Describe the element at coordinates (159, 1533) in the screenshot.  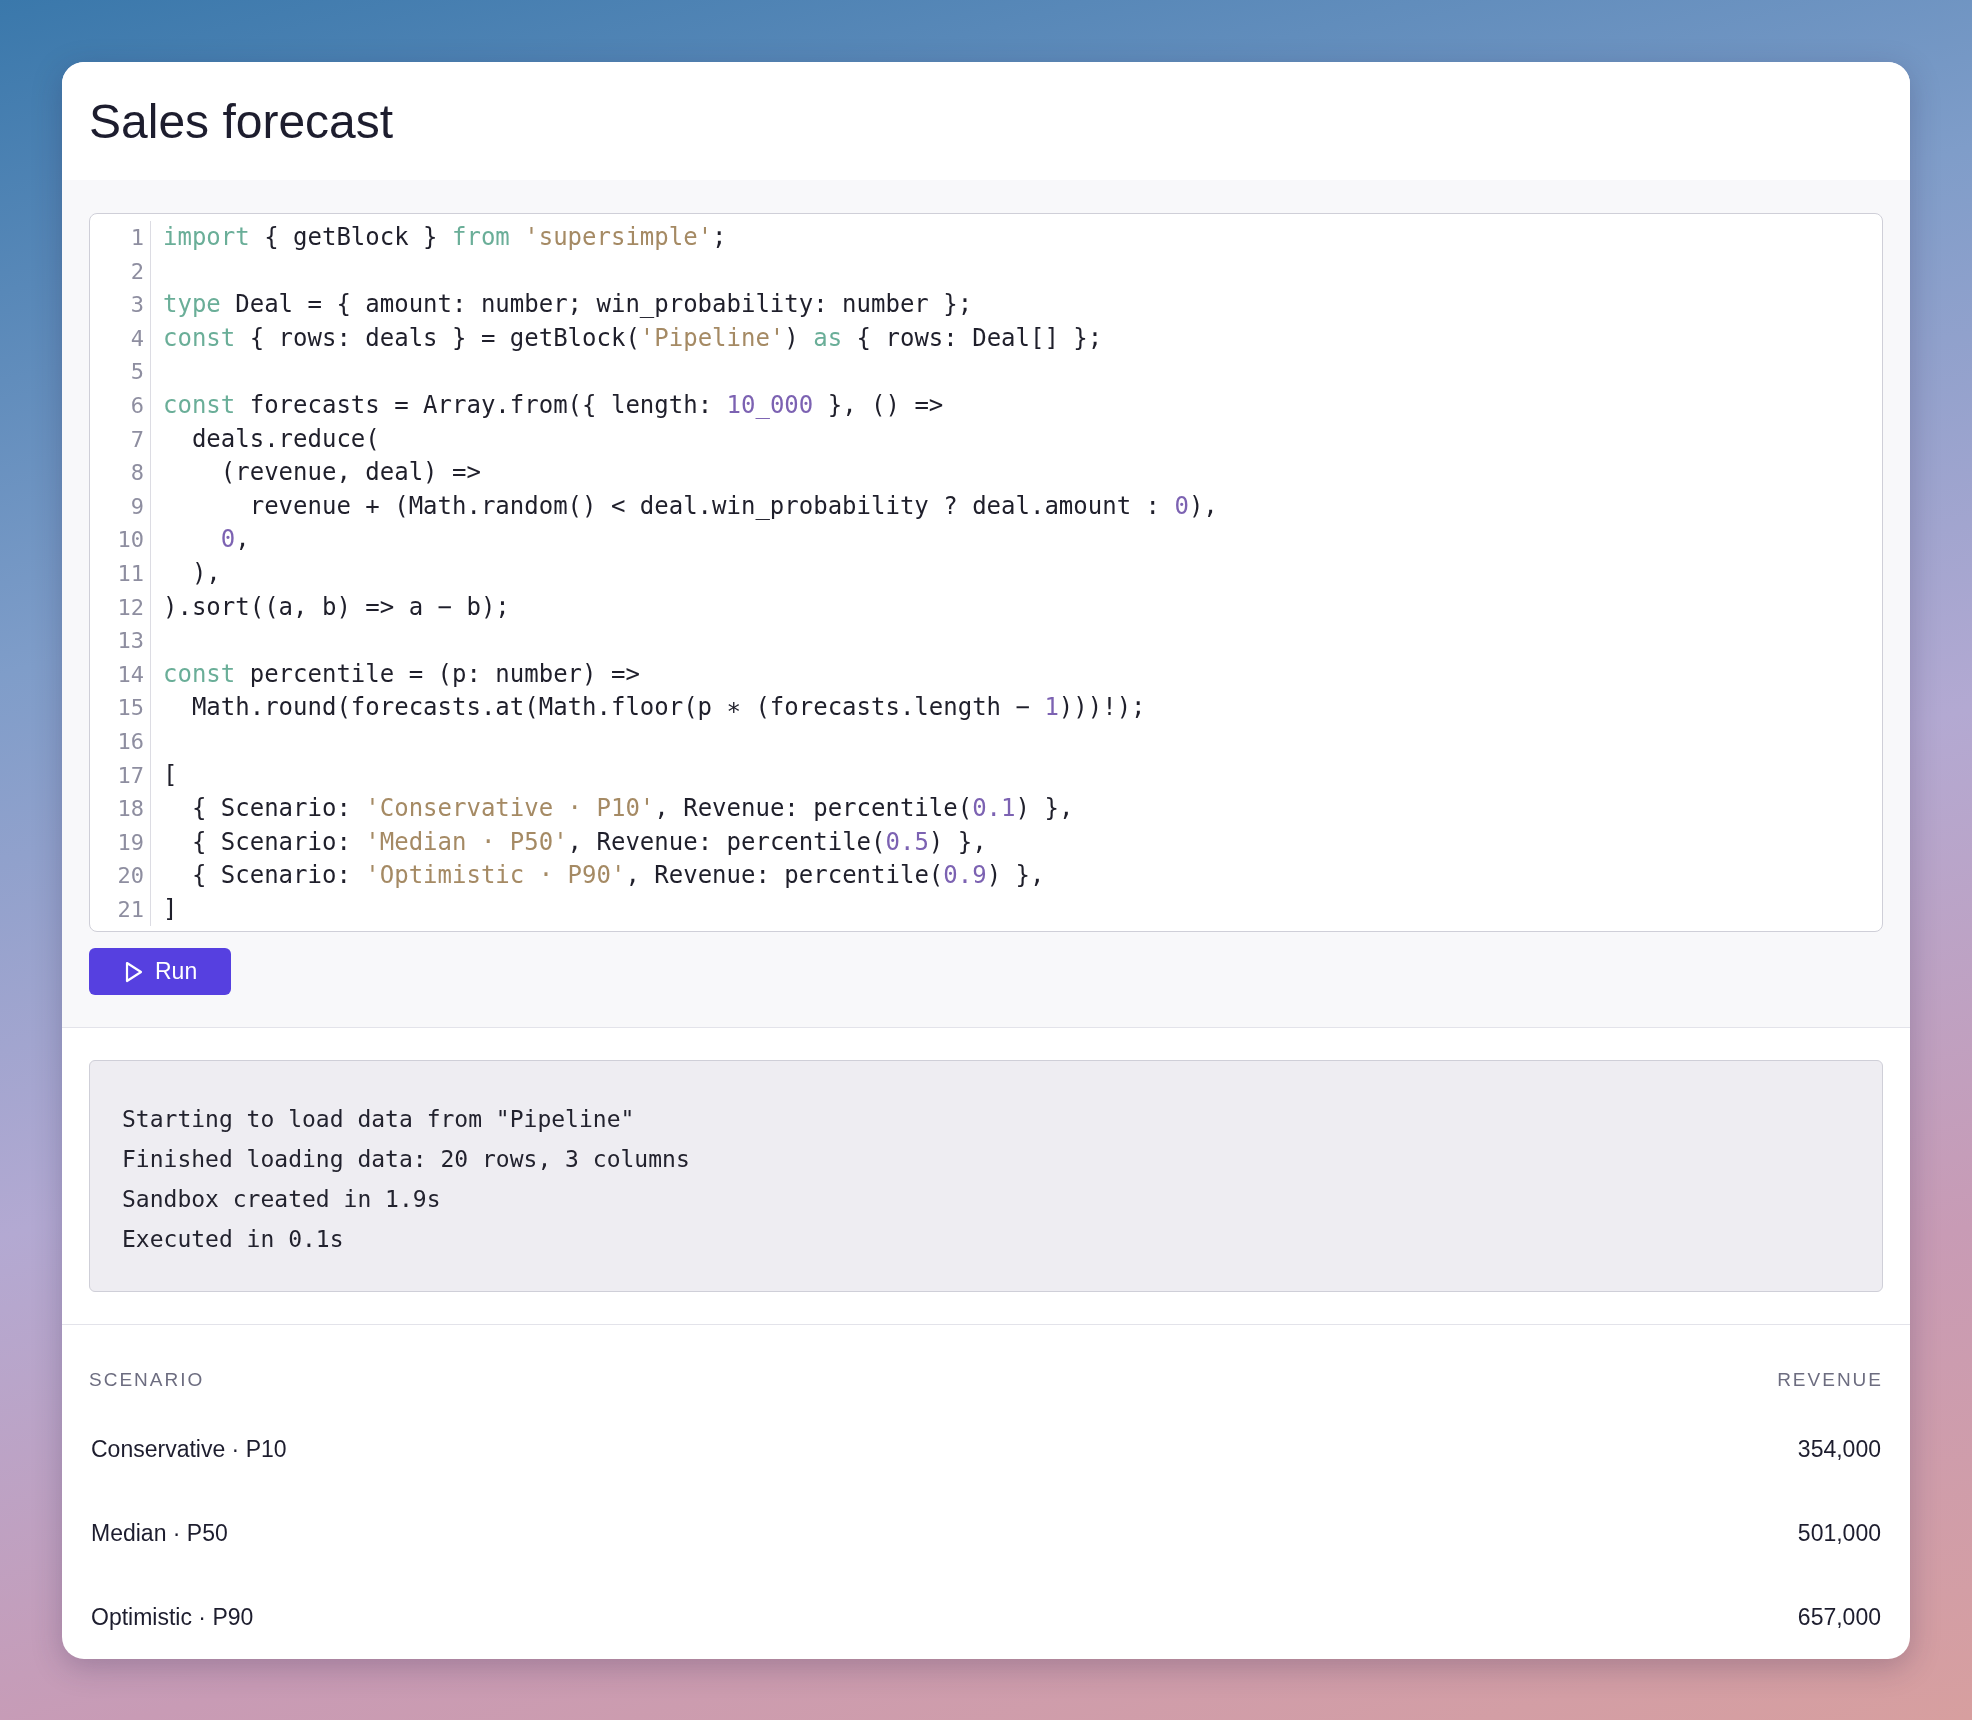
I see `table-cell: Median · P50` at that location.